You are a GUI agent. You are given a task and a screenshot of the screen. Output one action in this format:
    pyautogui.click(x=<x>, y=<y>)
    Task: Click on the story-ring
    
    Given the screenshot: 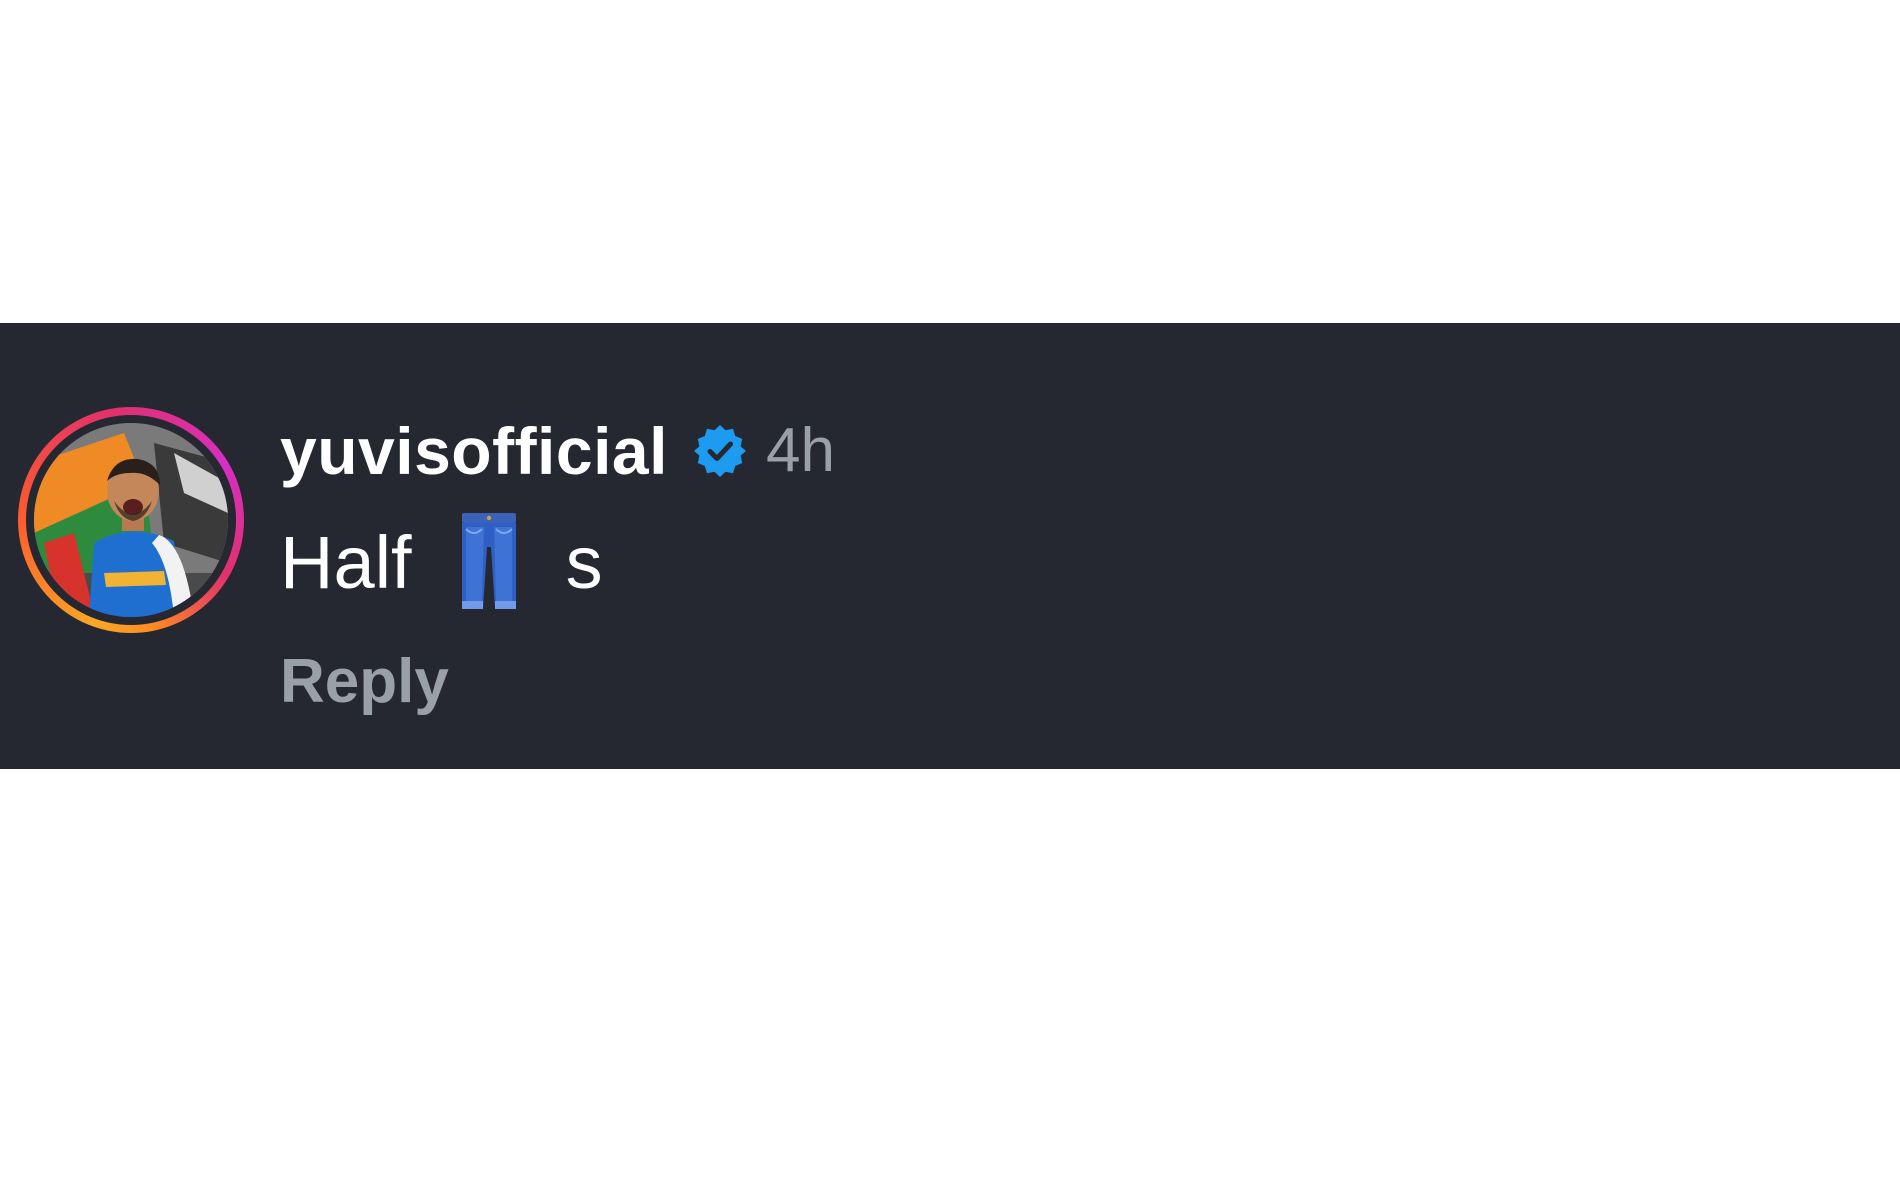 What is the action you would take?
    pyautogui.click(x=131, y=520)
    